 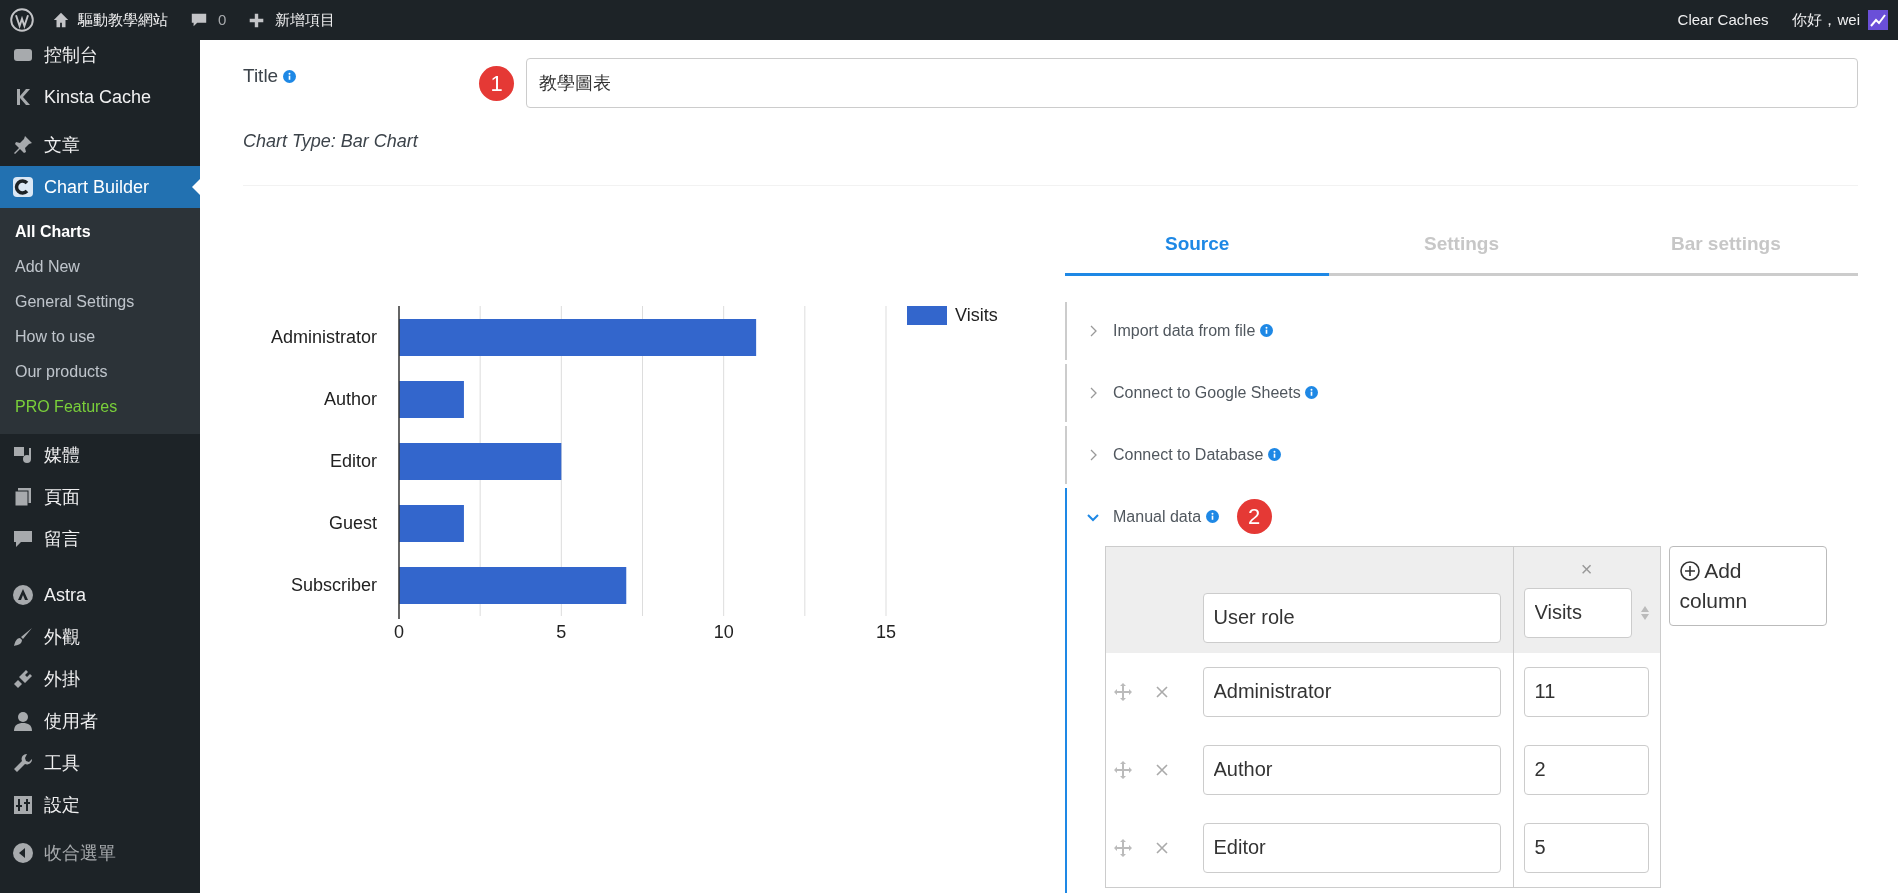 What do you see at coordinates (1878, 20) in the screenshot?
I see `avatar-icon` at bounding box center [1878, 20].